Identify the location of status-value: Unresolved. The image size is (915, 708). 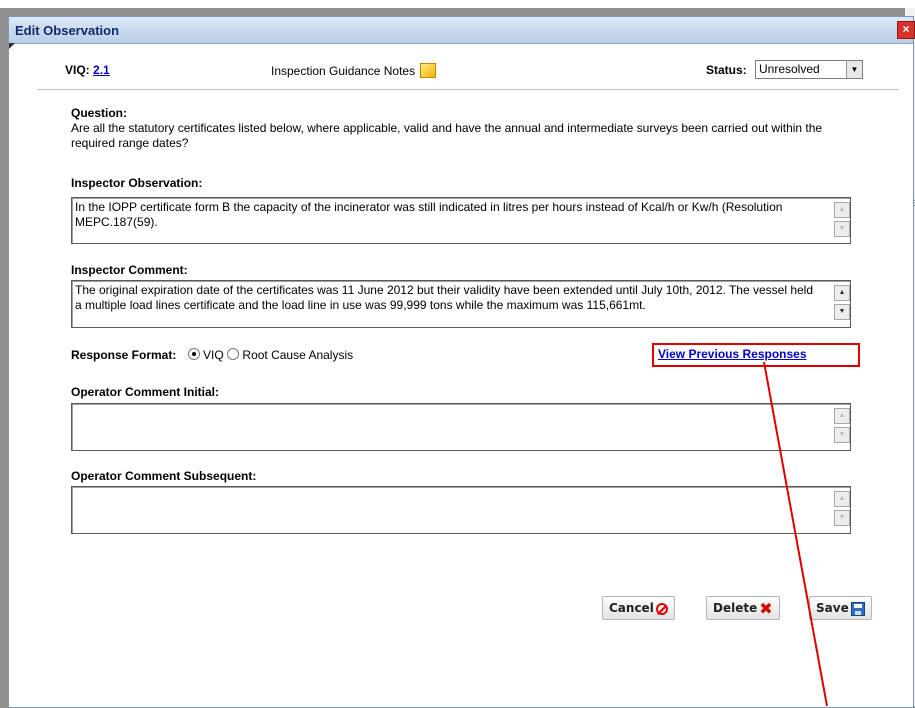
(789, 69).